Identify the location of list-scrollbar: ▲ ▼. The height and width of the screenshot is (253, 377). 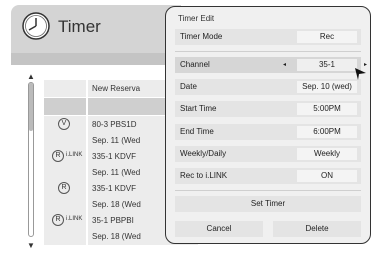
(31, 161).